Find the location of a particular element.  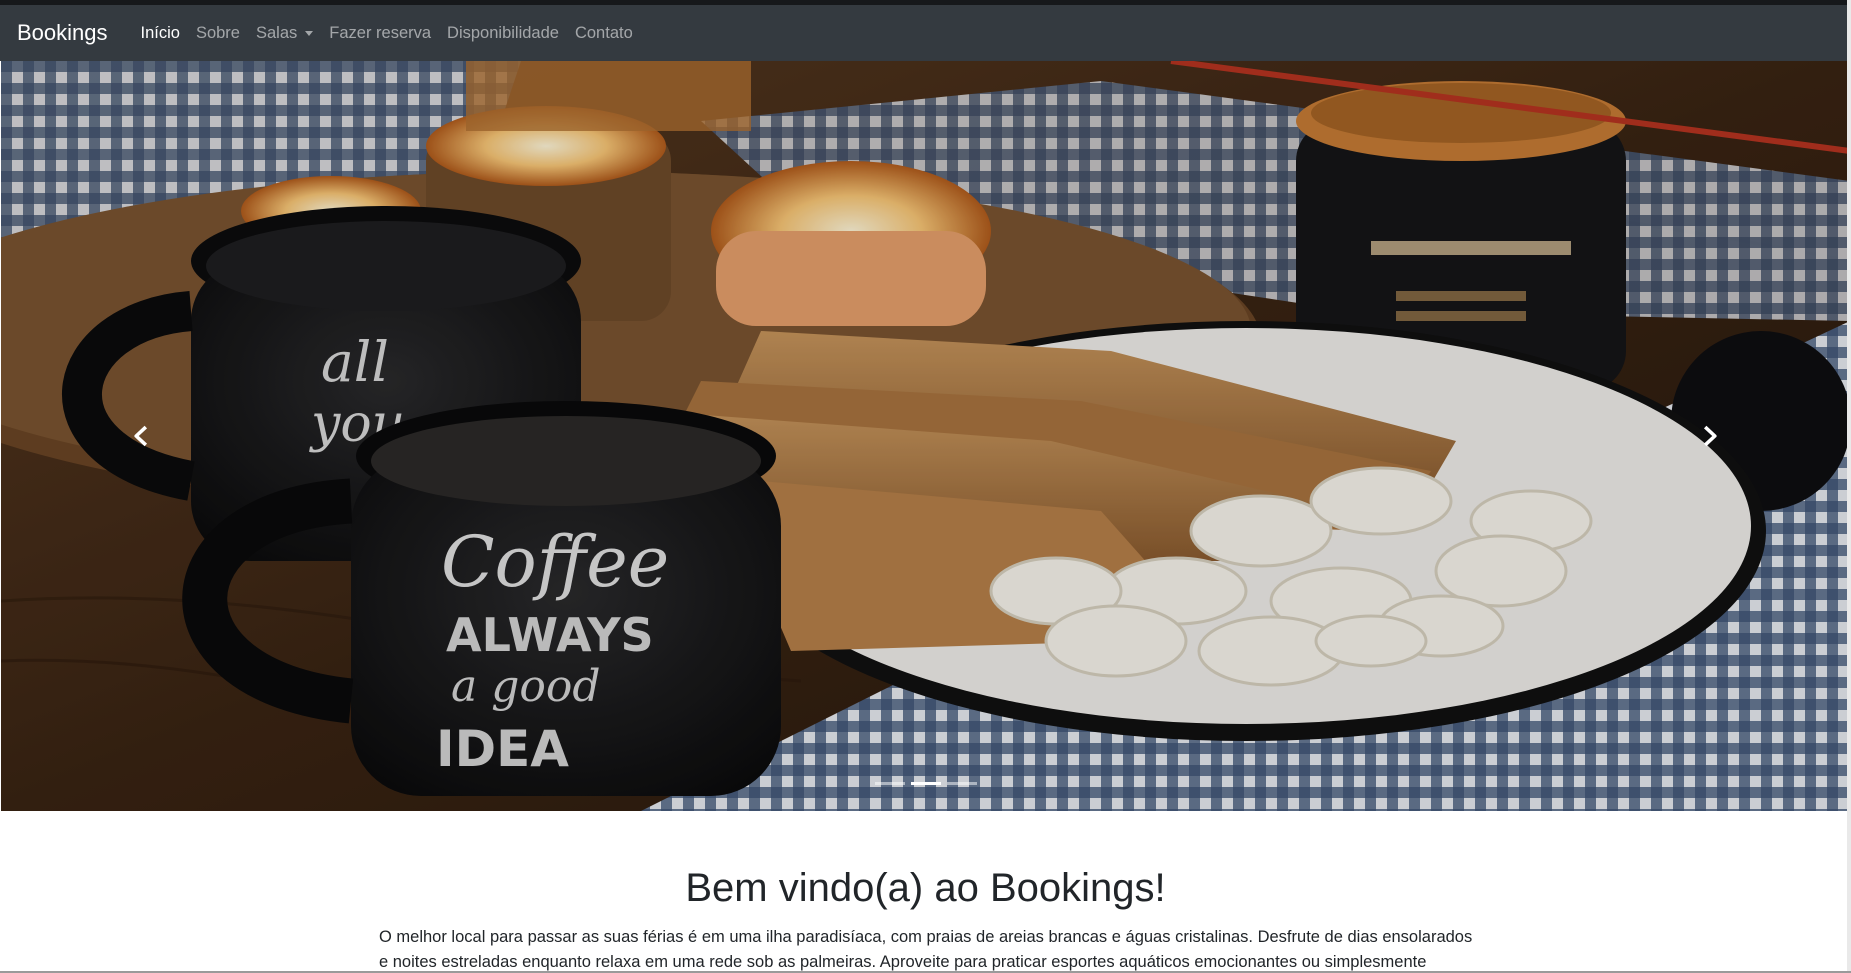

chevron-left-icon is located at coordinates (141, 436).